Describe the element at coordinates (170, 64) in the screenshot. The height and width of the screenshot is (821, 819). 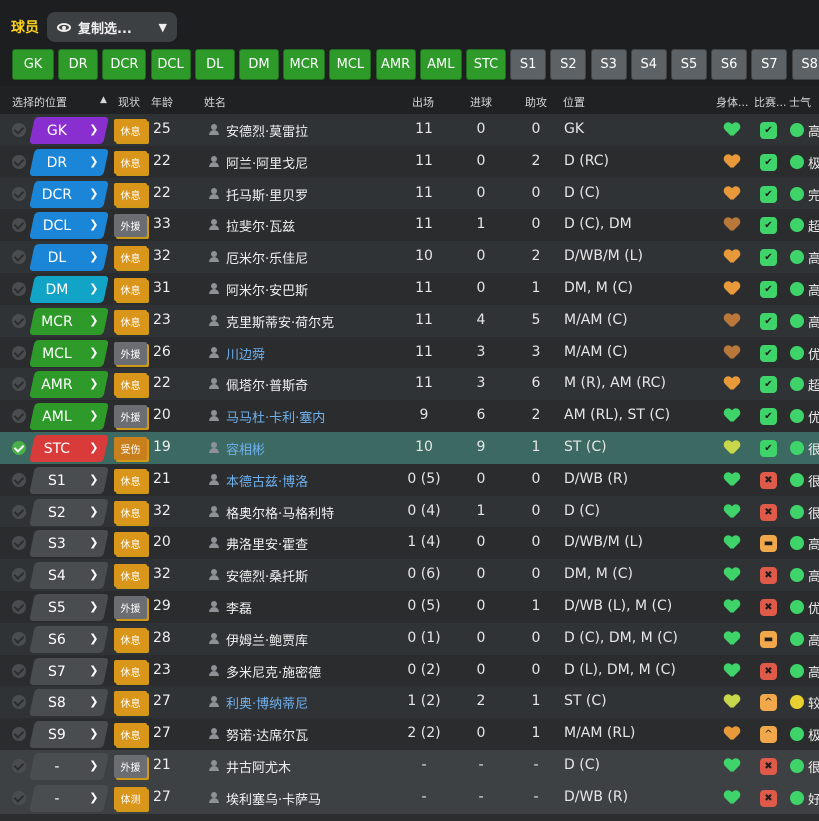
I see `position-filter-dcl: DCL` at that location.